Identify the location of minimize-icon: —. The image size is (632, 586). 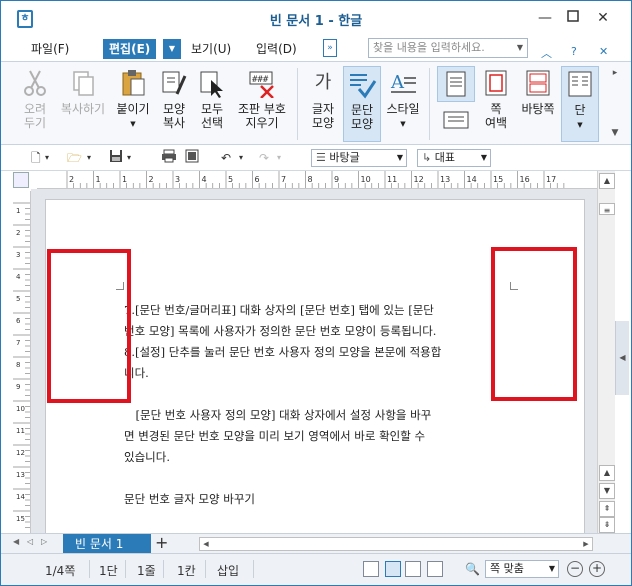
(545, 18).